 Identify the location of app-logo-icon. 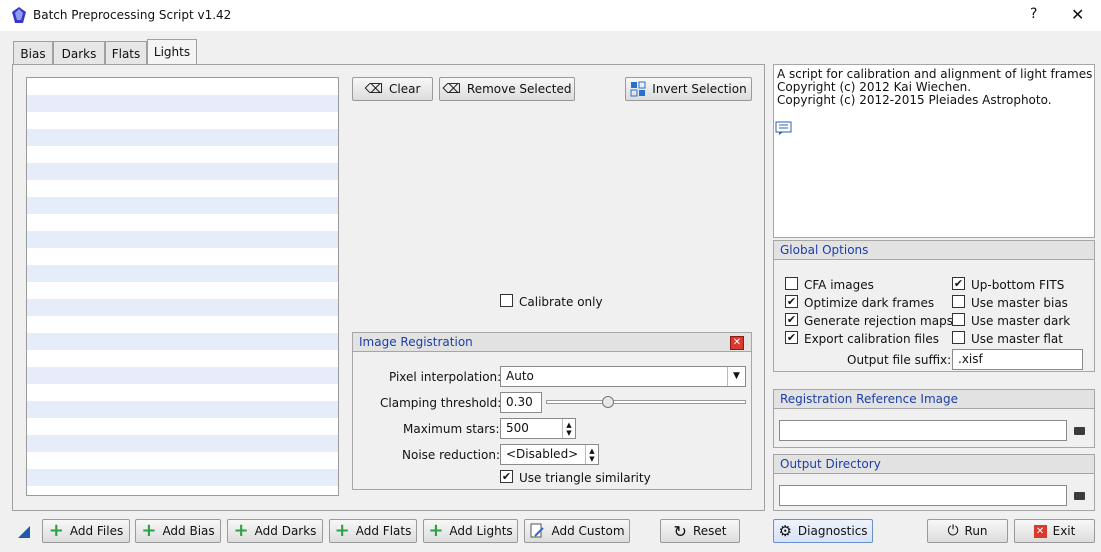
(19, 15).